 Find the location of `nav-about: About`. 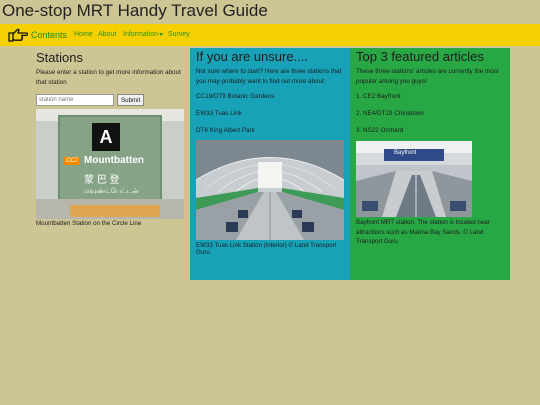

nav-about: About is located at coordinates (107, 34).